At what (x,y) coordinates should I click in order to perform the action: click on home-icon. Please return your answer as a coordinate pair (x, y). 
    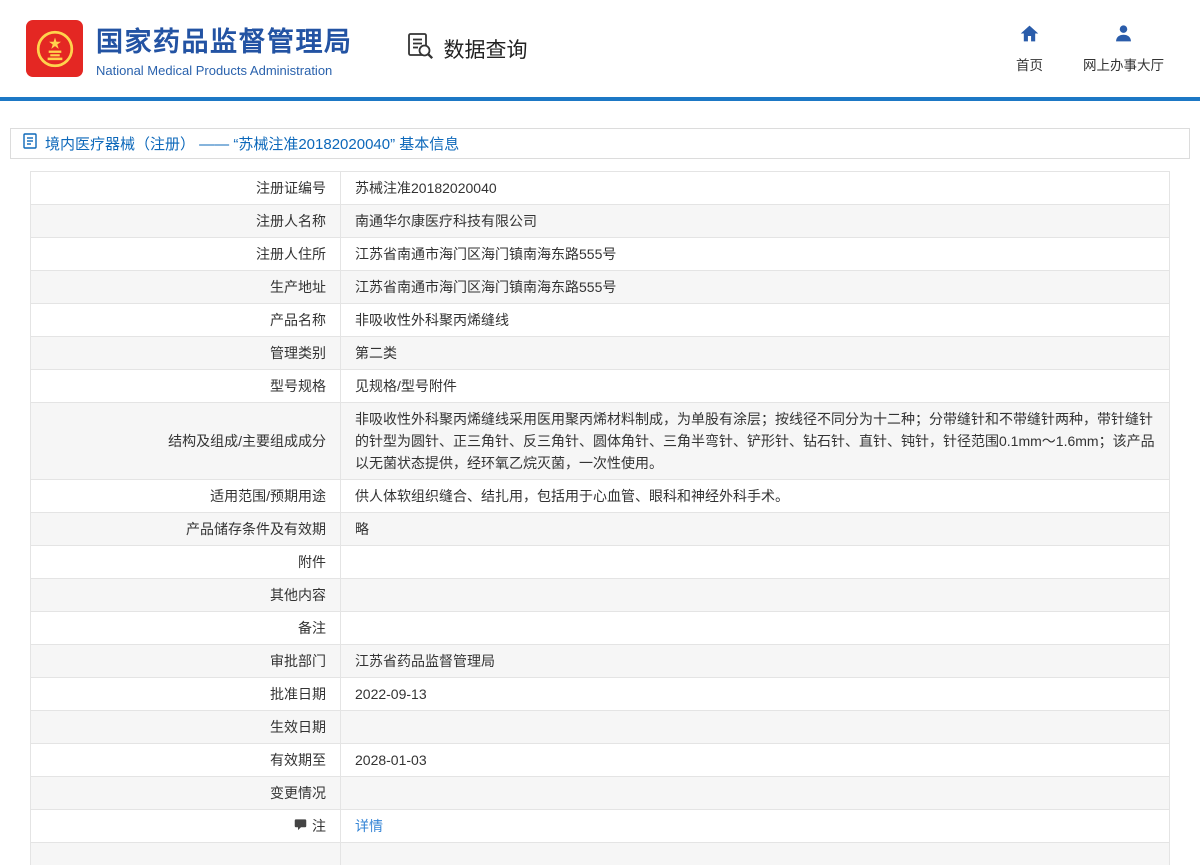
    Looking at the image, I should click on (1029, 36).